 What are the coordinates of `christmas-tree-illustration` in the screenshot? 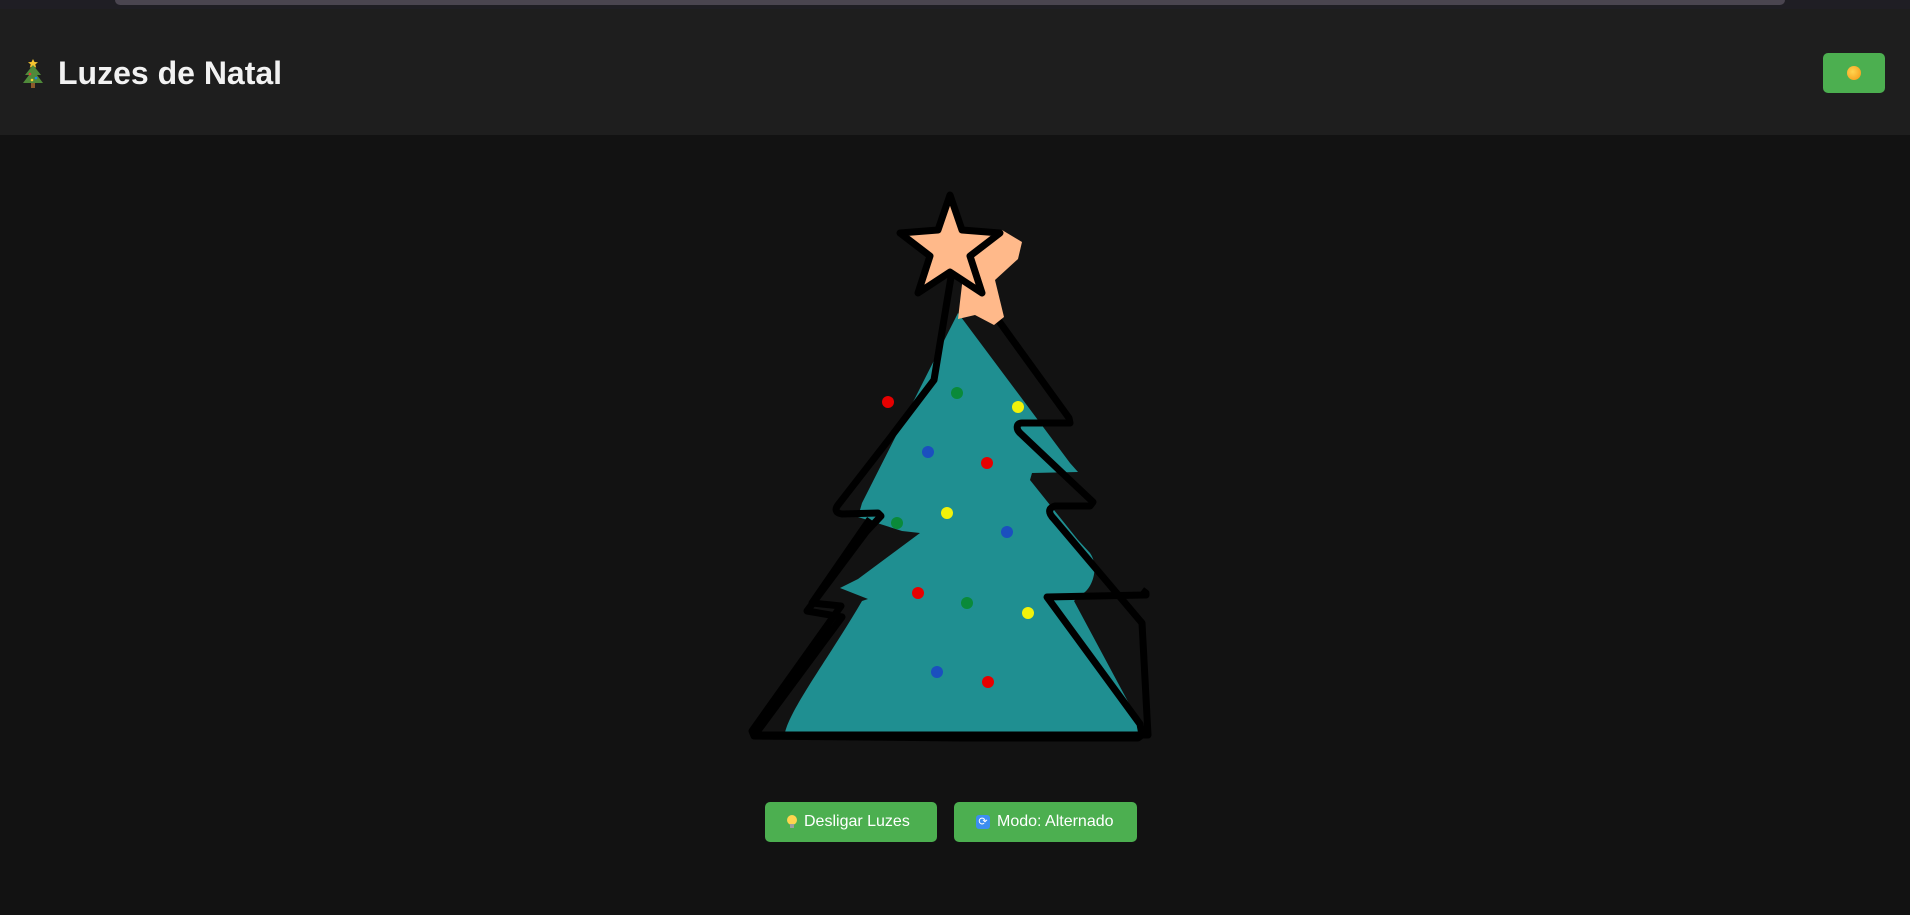 It's located at (950, 466).